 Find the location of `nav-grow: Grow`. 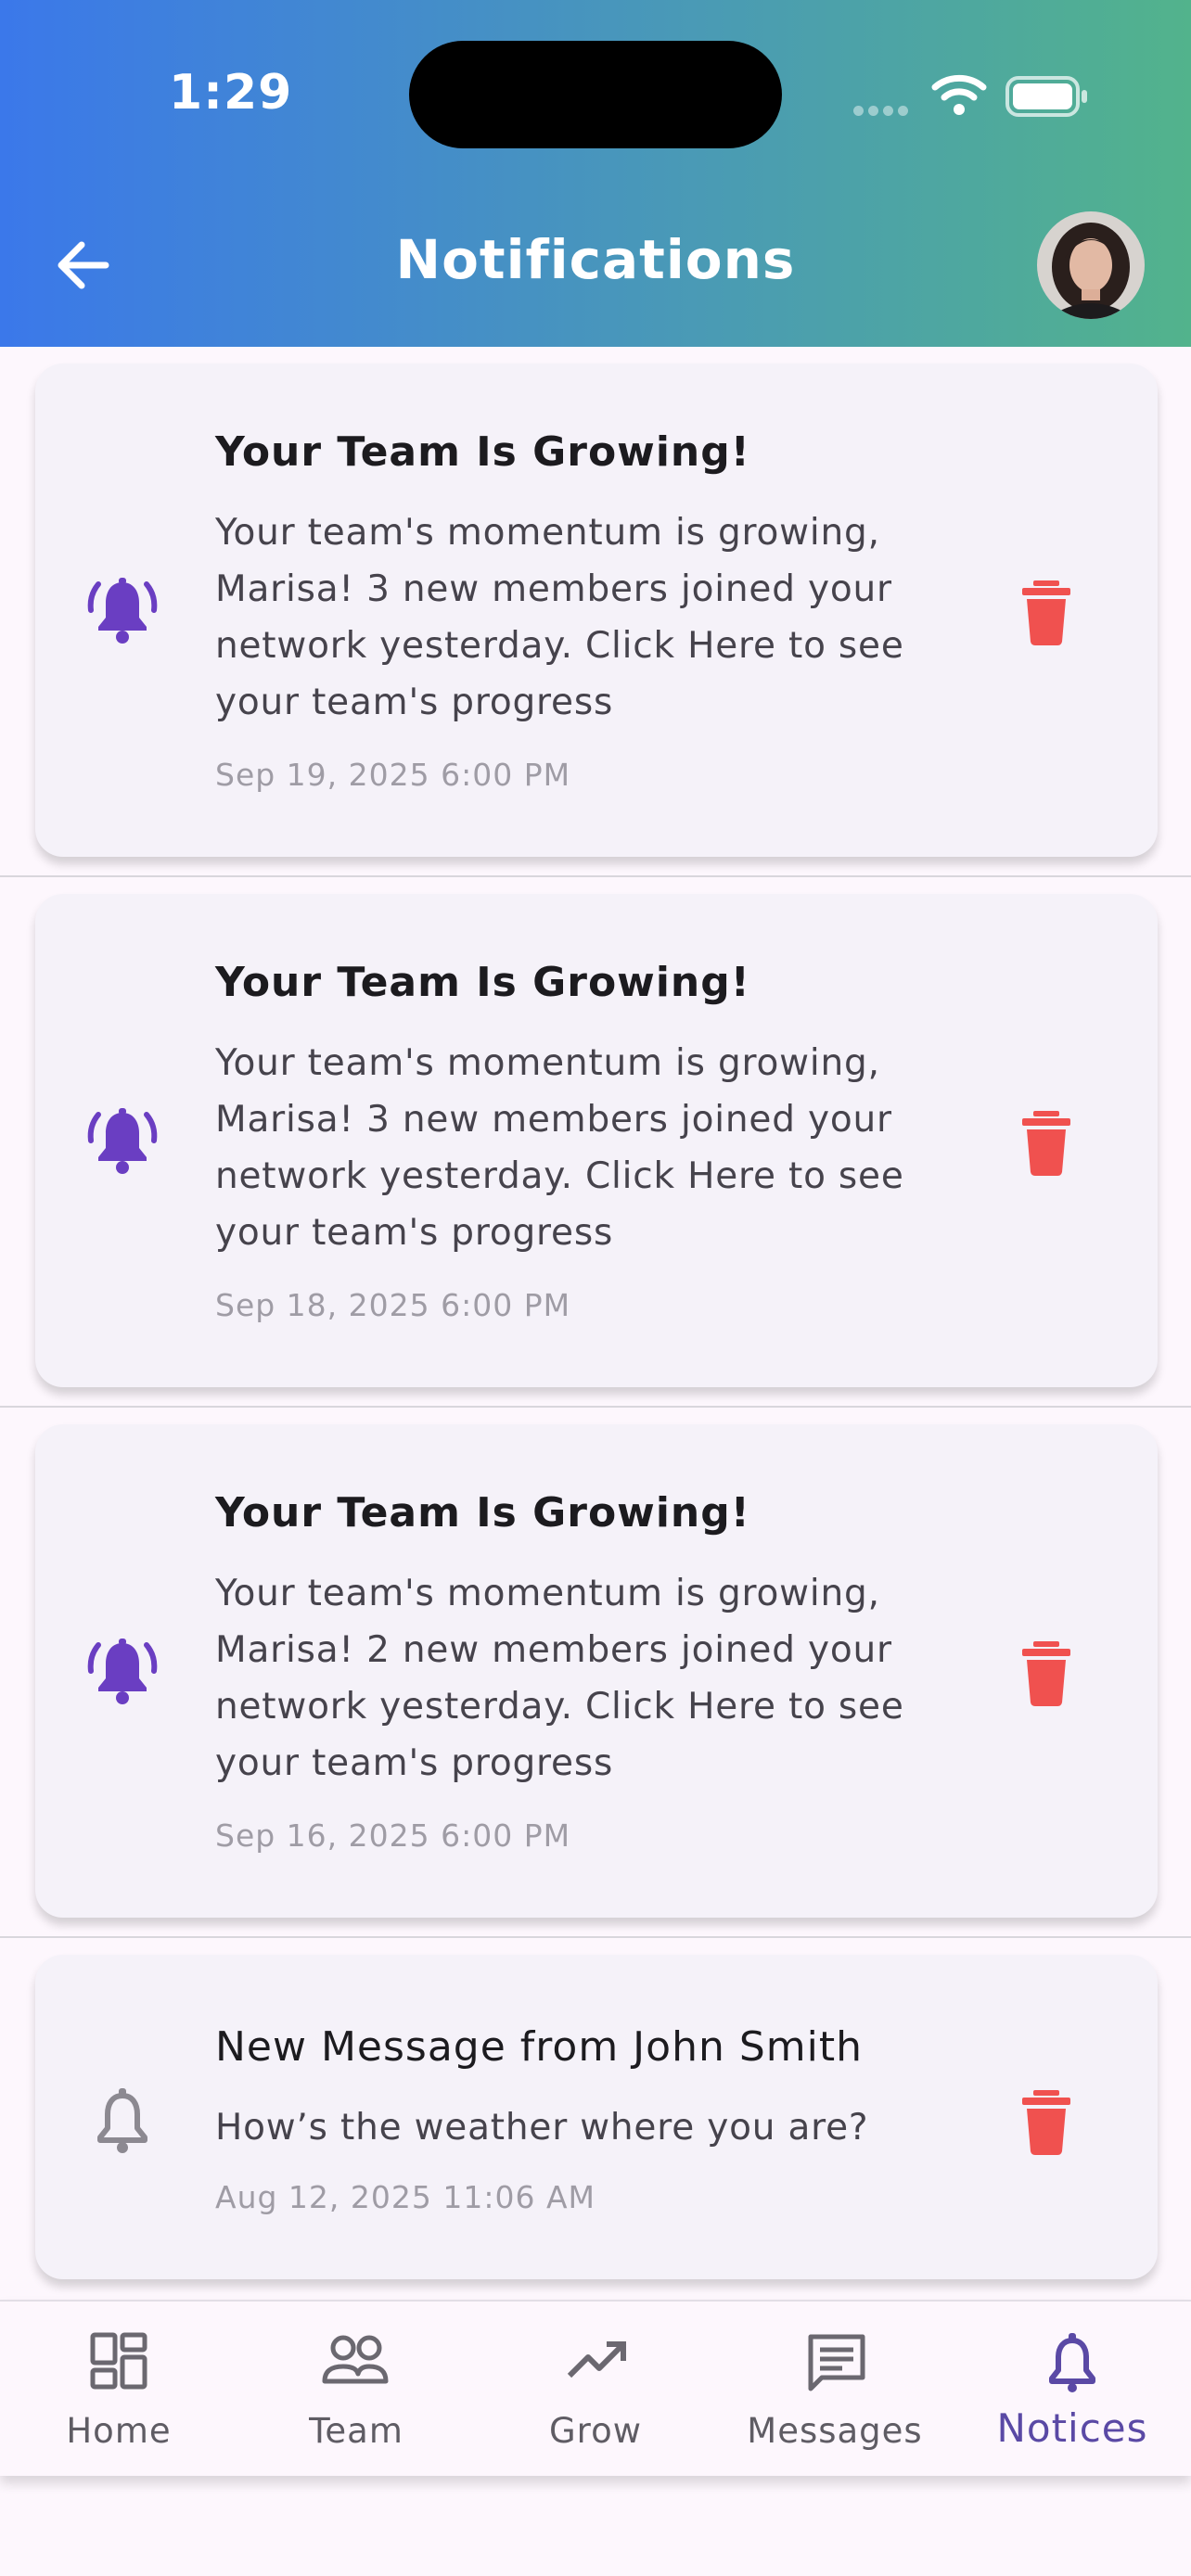

nav-grow: Grow is located at coordinates (595, 2389).